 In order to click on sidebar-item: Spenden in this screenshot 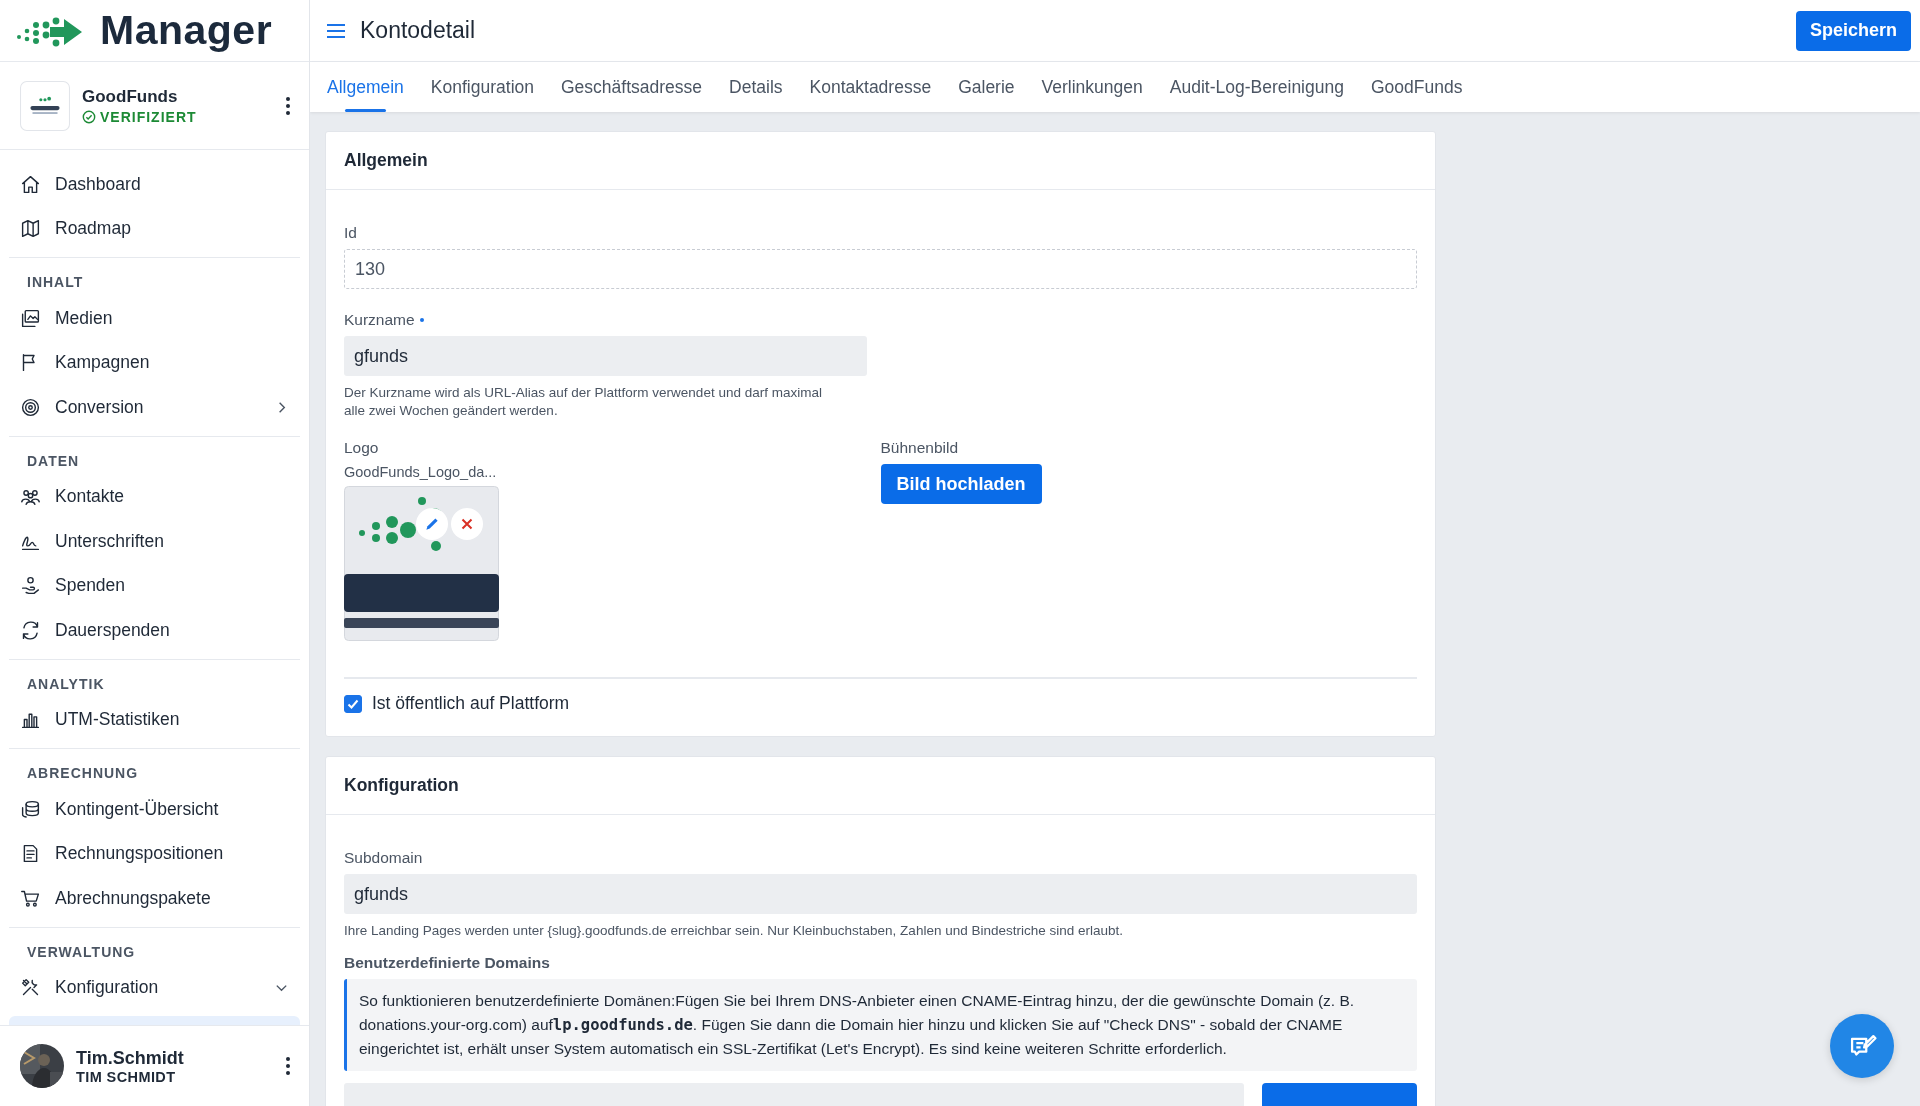, I will do `click(154, 585)`.